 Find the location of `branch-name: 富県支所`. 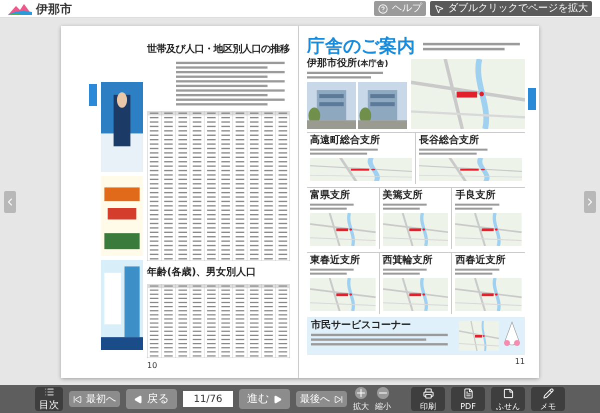

branch-name: 富県支所 is located at coordinates (330, 195).